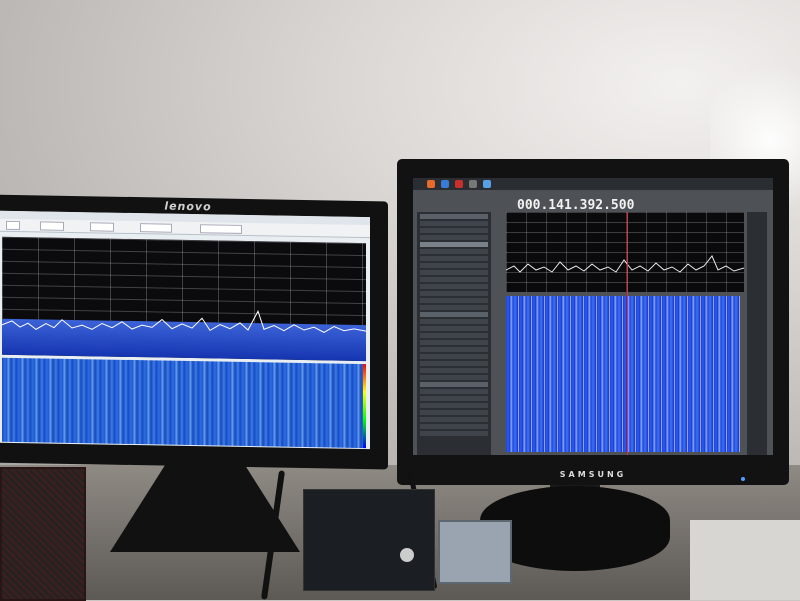 The image size is (800, 601). Describe the element at coordinates (43, 534) in the screenshot. I see `mesh-basket` at that location.